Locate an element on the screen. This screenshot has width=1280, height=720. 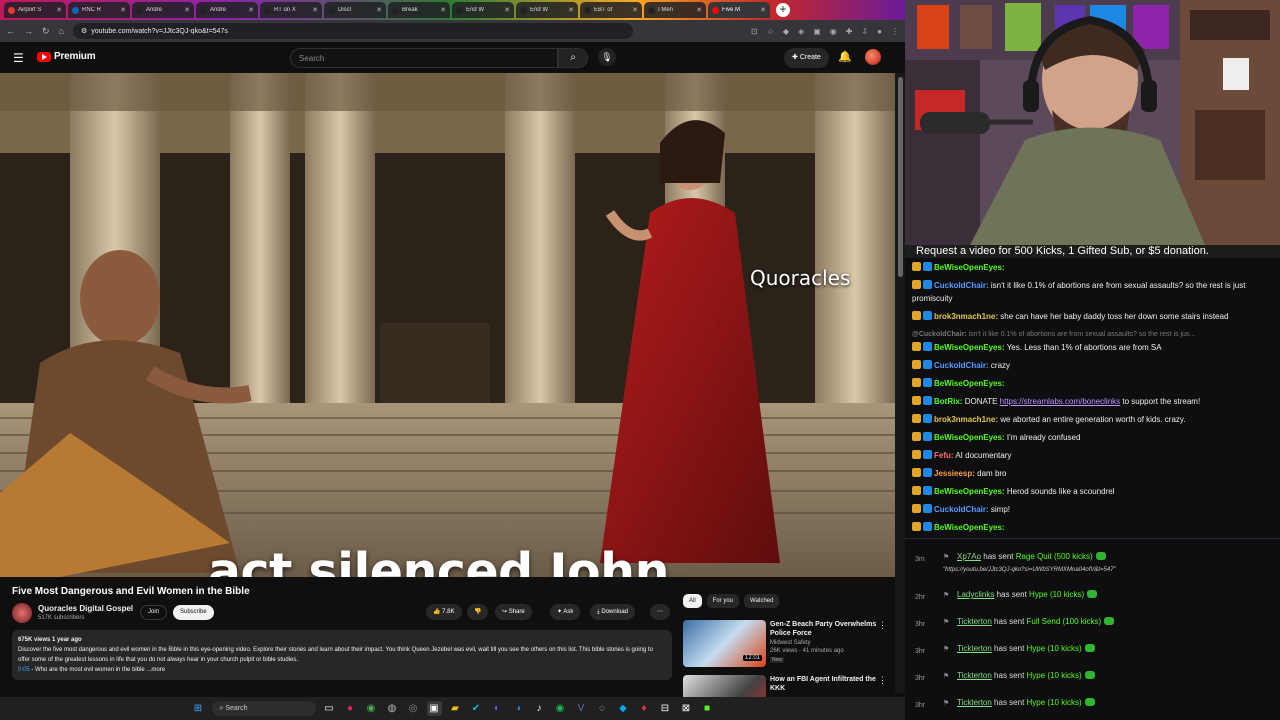
event-username: Ladyclinks is located at coordinates (975, 594).